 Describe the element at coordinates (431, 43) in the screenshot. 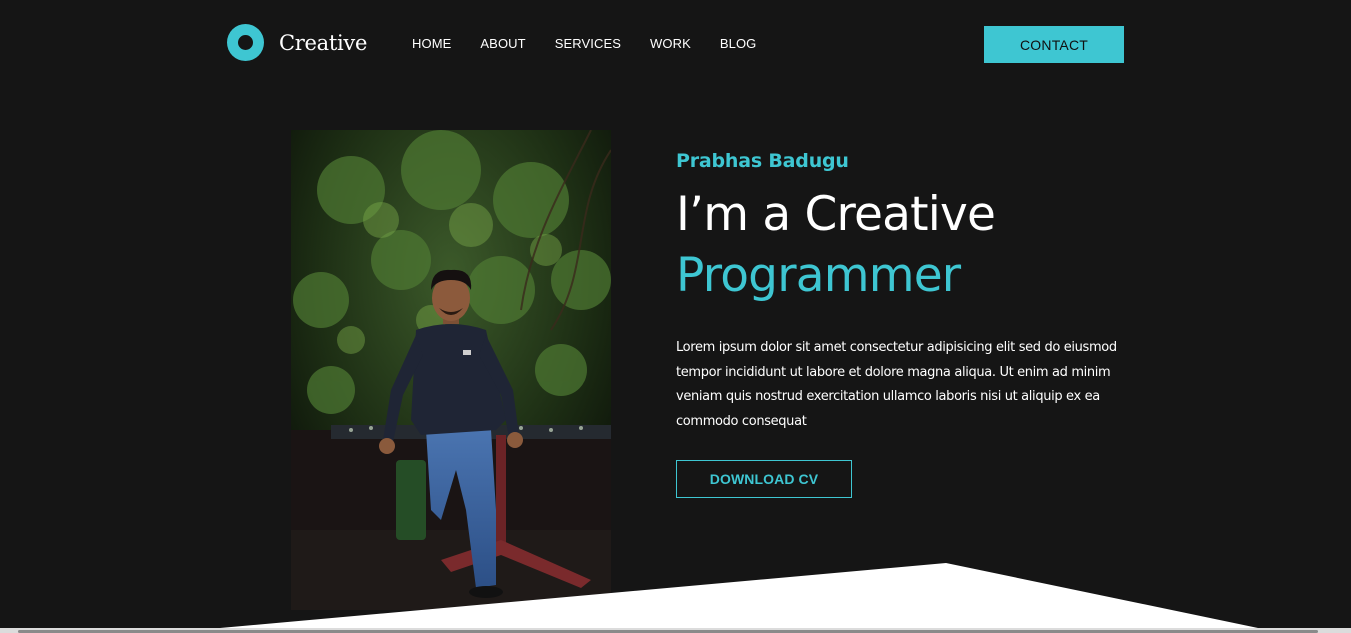

I see `nav-item-home: HOME` at that location.